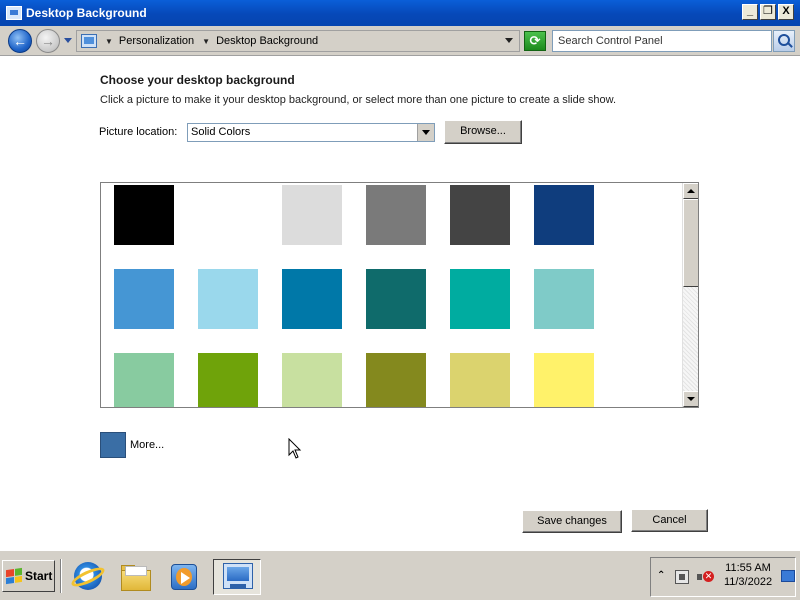 This screenshot has width=800, height=600. I want to click on breadcrumb-desktop-background: Desktop Background, so click(267, 41).